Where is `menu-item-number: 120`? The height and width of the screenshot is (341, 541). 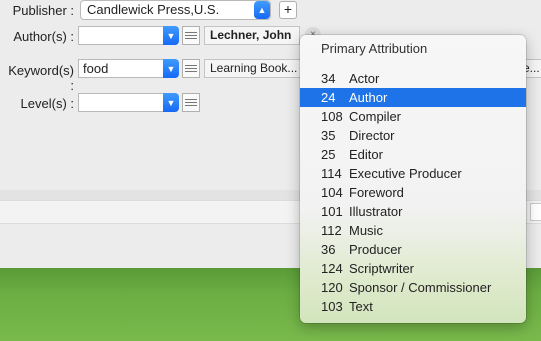 menu-item-number: 120 is located at coordinates (332, 287).